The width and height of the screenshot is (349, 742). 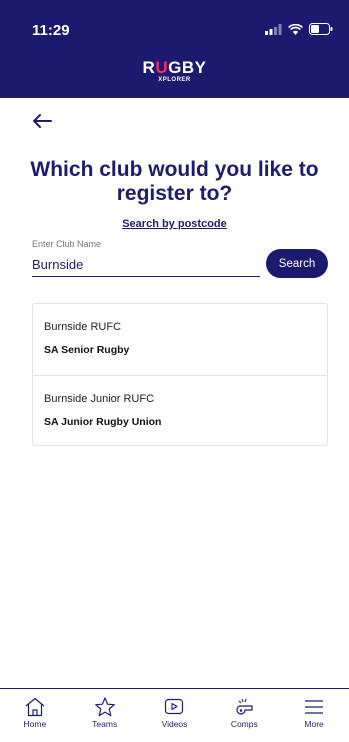 What do you see at coordinates (180, 339) in the screenshot?
I see `club-result-item: Burnside RUFC SA Senior Rugby` at bounding box center [180, 339].